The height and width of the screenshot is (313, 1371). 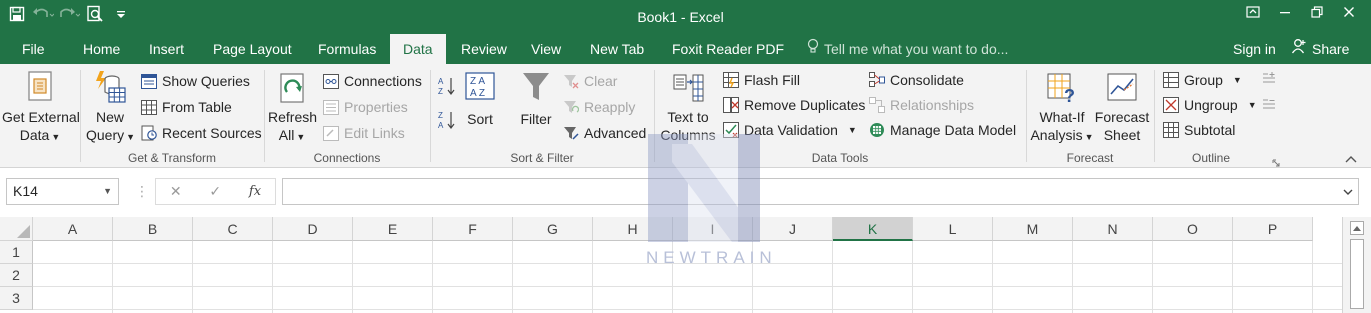 I want to click on get-external-label-2: Data, so click(x=34, y=135).